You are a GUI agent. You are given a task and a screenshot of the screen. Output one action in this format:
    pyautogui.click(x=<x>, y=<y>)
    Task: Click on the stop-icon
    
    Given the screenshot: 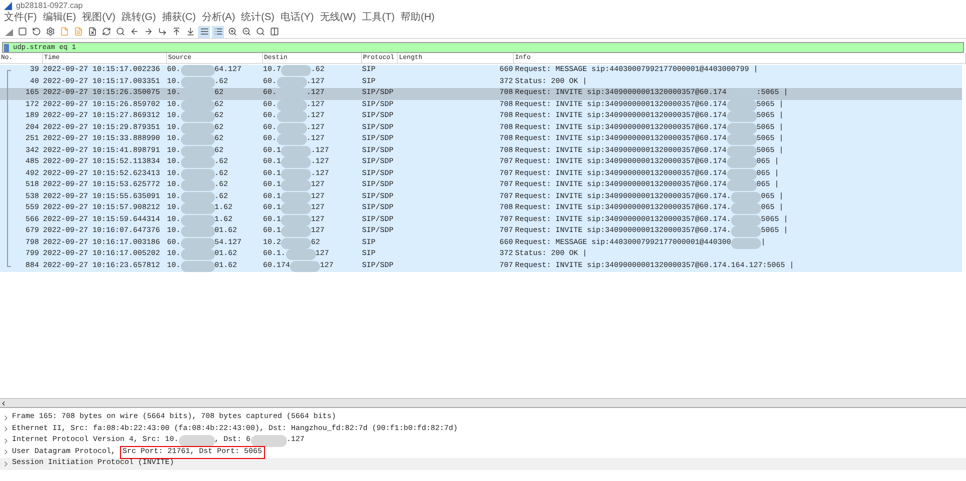 What is the action you would take?
    pyautogui.click(x=22, y=32)
    